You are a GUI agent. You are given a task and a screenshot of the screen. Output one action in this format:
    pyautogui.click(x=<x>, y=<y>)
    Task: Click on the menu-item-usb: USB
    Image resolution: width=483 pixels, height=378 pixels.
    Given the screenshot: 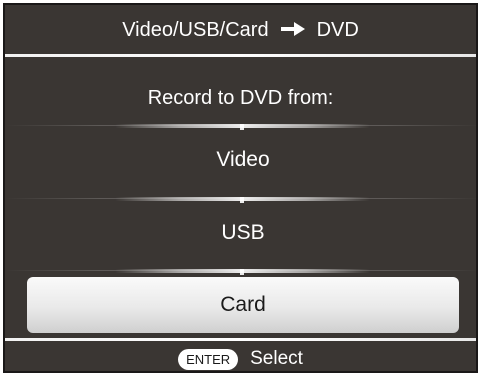 What is the action you would take?
    pyautogui.click(x=243, y=233)
    